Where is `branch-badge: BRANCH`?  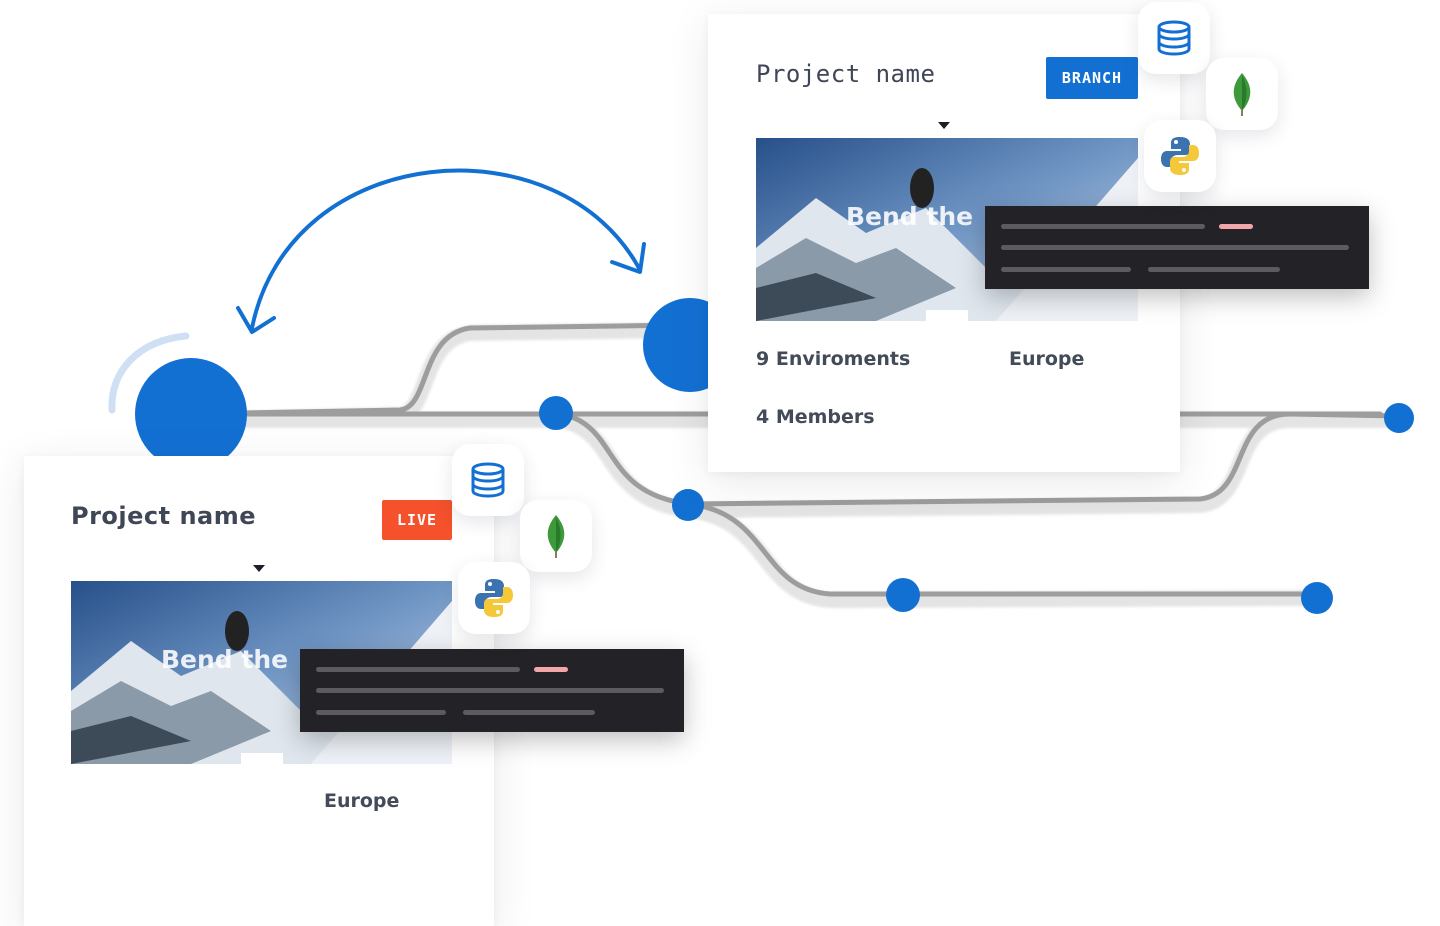
branch-badge: BRANCH is located at coordinates (1092, 78).